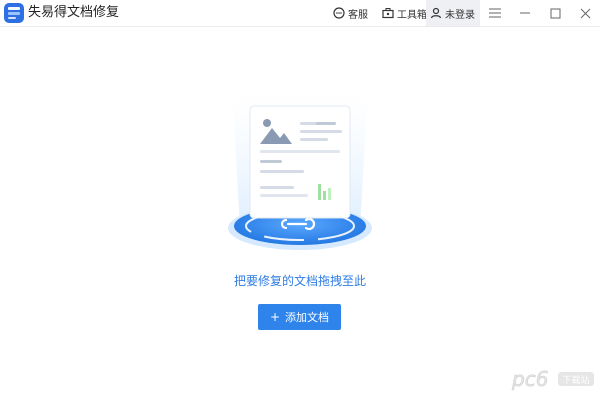  Describe the element at coordinates (460, 15) in the screenshot. I see `login-label: 未登录` at that location.